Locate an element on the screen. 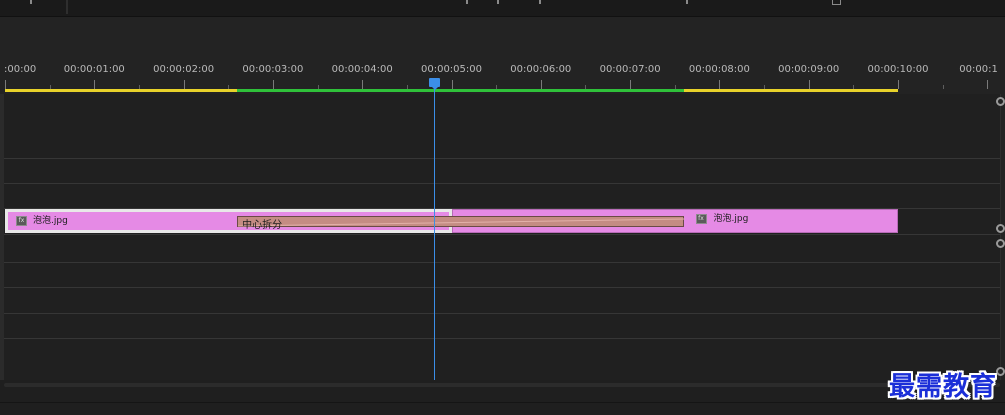 The width and height of the screenshot is (1005, 415). ruler-timecode: 00:00:06:00 is located at coordinates (541, 69).